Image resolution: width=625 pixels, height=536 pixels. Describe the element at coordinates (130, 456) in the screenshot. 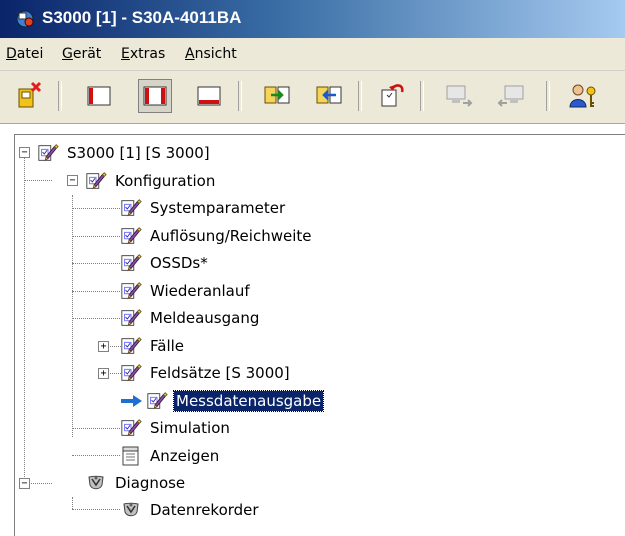

I see `document-list-icon` at that location.